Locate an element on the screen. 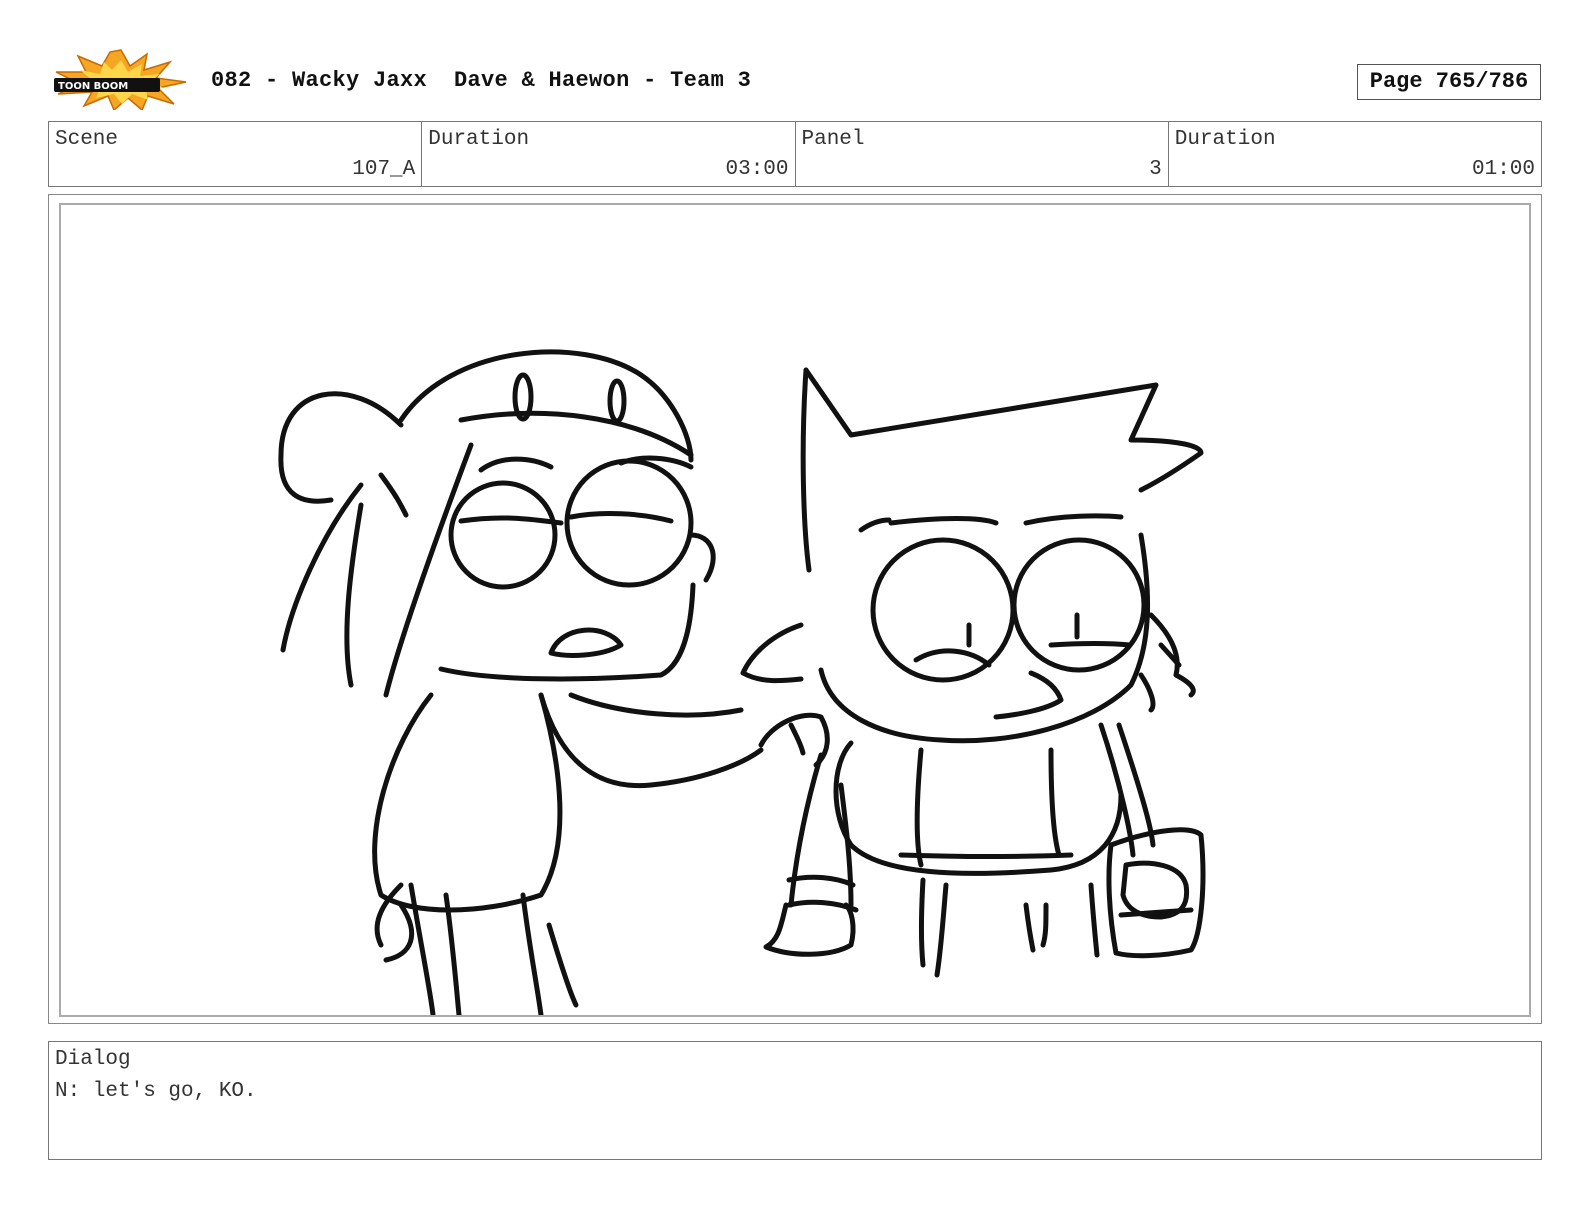 Image resolution: width=1582 pixels, height=1225 pixels. scene-duration-value: 03:00 is located at coordinates (757, 169).